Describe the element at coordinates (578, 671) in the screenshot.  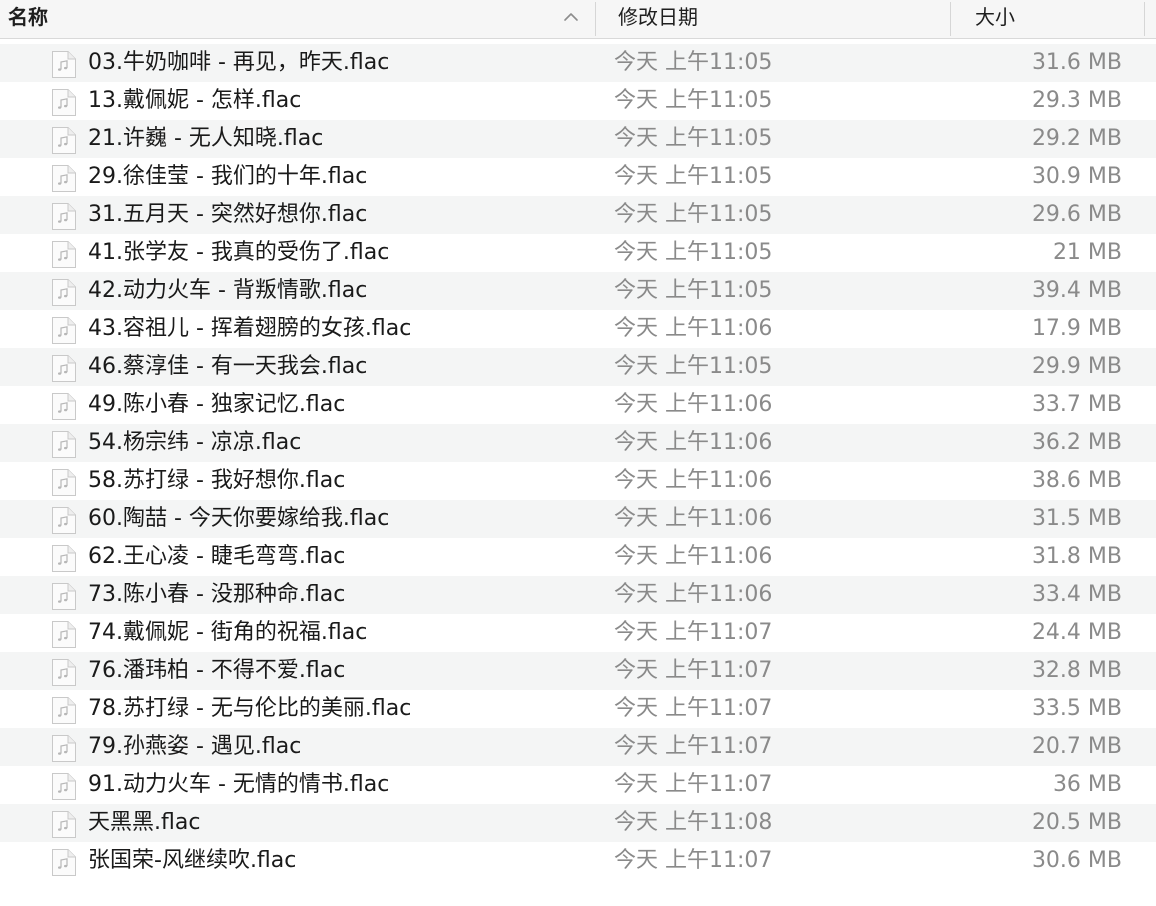
I see `file-row: 76.潘玮柏 - 不得不爱.flac 今天 上午11:07 32.8 MB` at that location.